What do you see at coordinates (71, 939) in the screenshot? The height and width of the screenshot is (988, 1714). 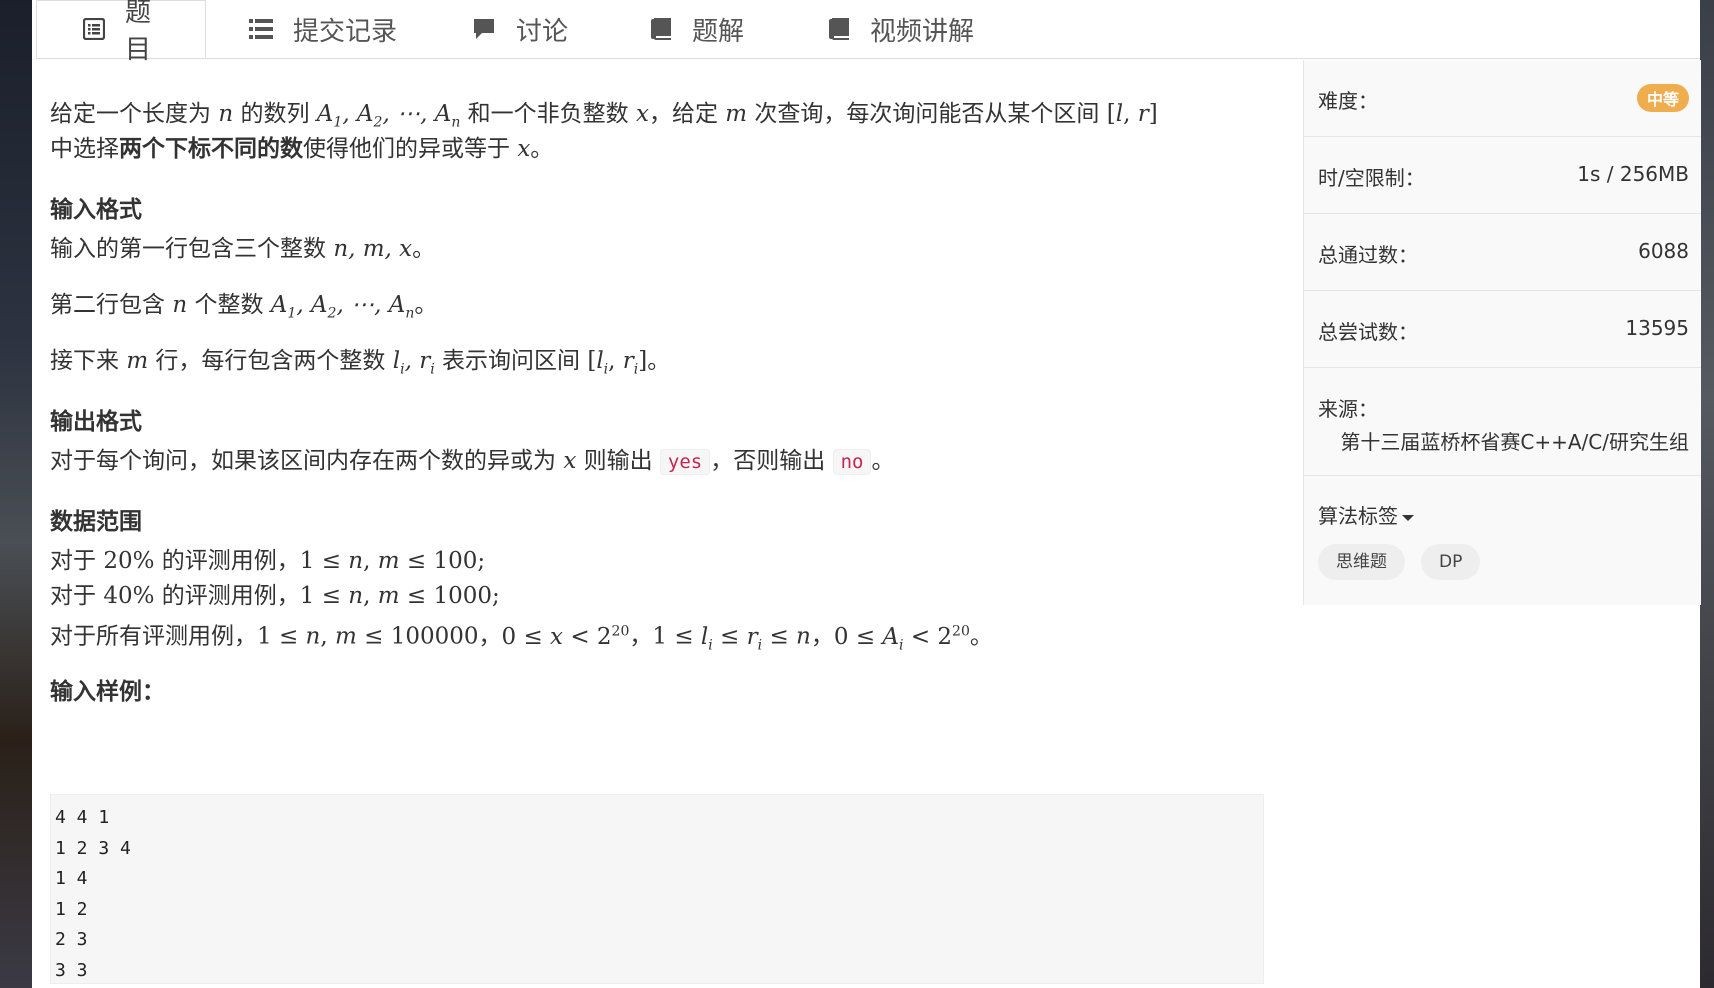 I see `sample-line: 2 3` at bounding box center [71, 939].